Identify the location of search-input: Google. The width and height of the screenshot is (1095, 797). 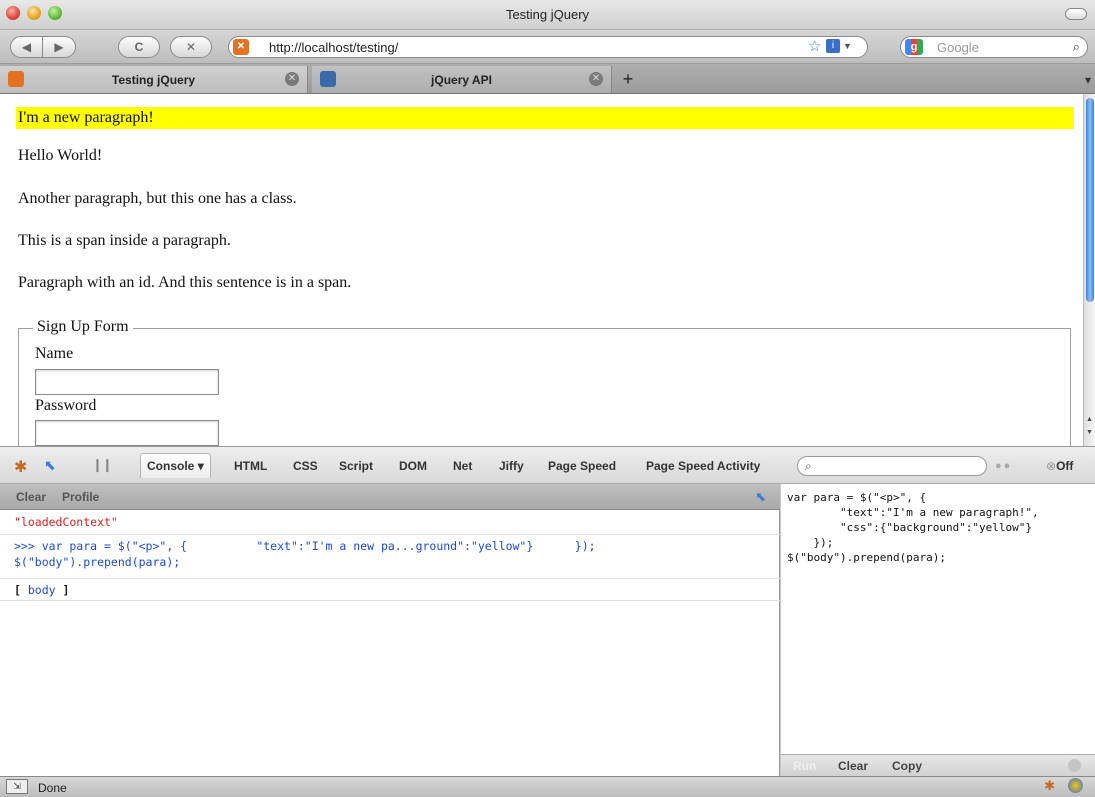
(958, 47).